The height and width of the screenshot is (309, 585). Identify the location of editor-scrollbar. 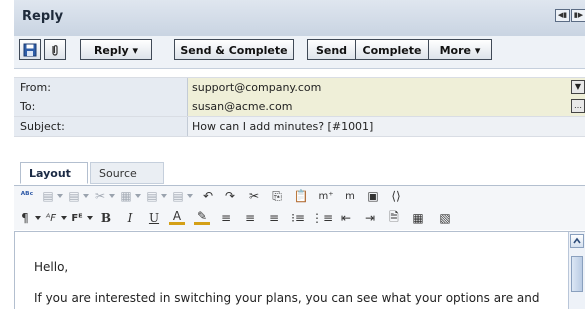
(576, 270).